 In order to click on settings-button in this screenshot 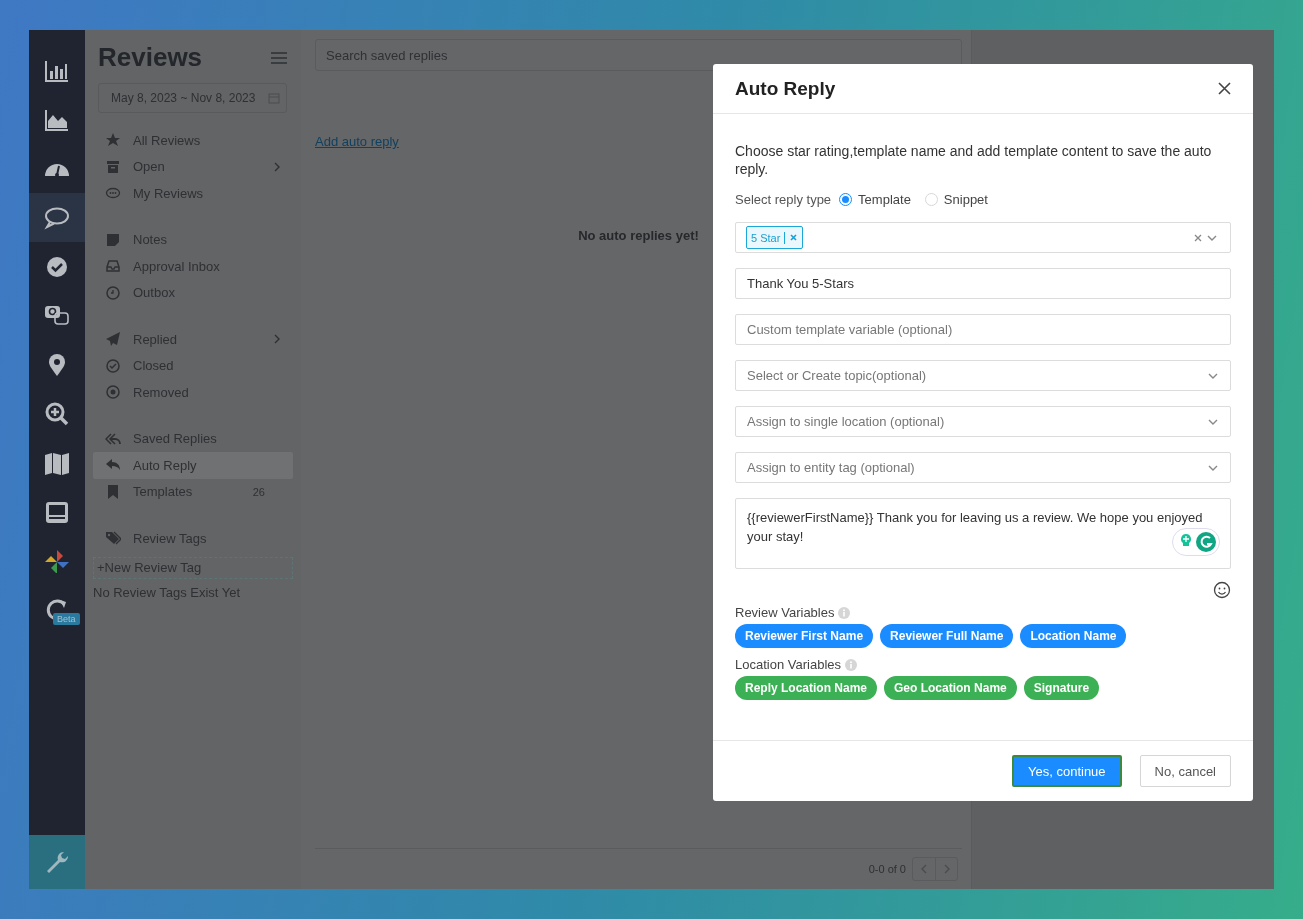, I will do `click(57, 862)`.